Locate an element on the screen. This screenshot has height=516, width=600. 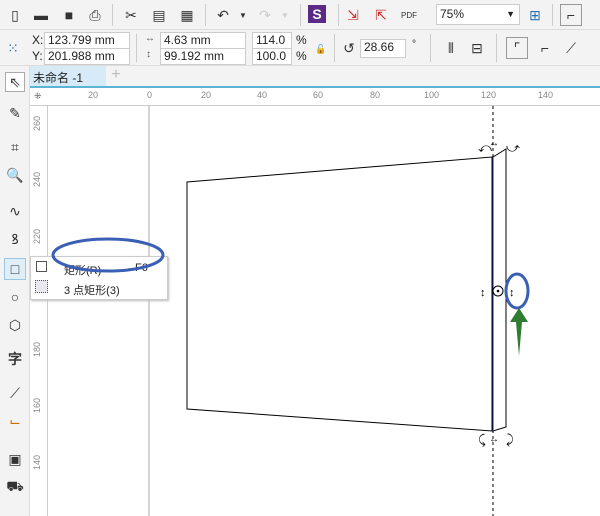
rotate-handle-icon: ⤻ is located at coordinates (513, 147).